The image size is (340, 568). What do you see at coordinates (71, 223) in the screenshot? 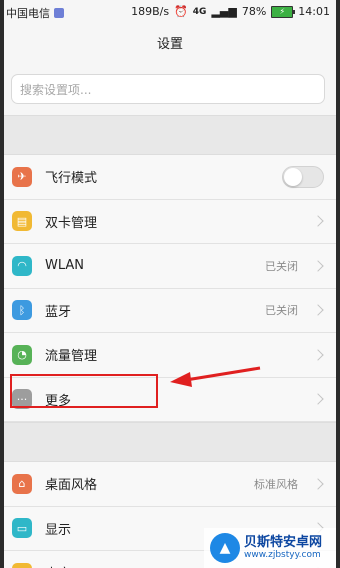
I see `setting-label: 双卡管理` at bounding box center [71, 223].